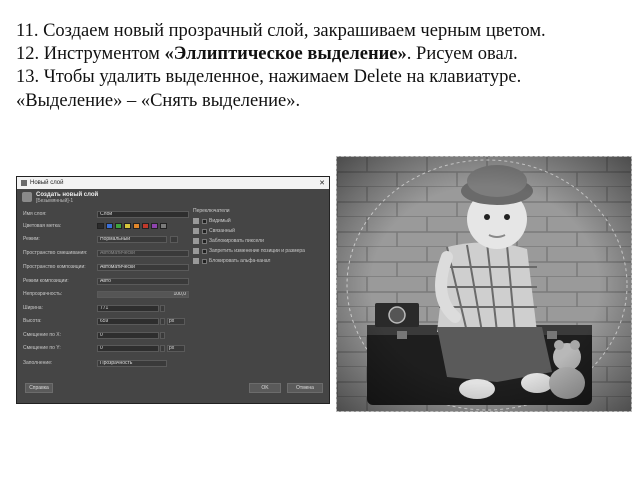 This screenshot has width=640, height=480. I want to click on composite-mode-row: Режим композиции: Авто, so click(106, 281).